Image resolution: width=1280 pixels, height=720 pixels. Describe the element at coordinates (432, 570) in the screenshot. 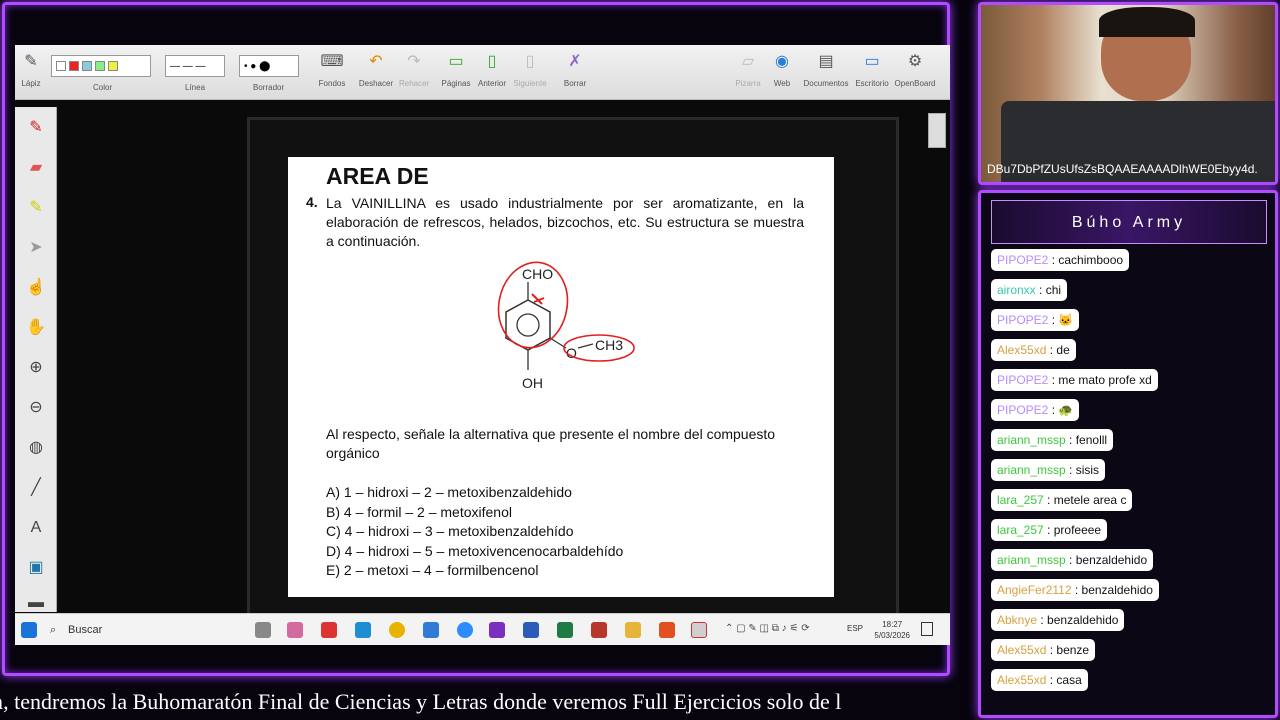

I see `option-e: E) 2 – metoxi – 4 – formilbencenol` at that location.